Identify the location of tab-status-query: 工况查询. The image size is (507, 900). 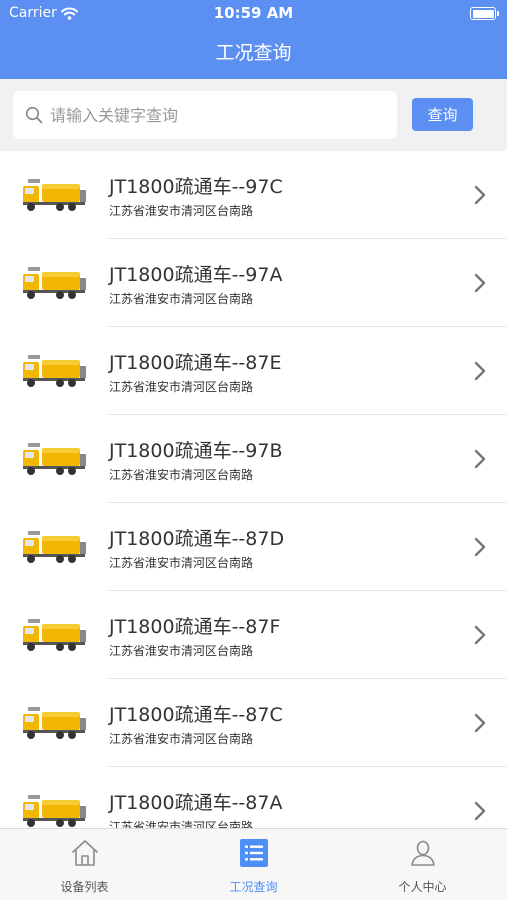
(253, 864).